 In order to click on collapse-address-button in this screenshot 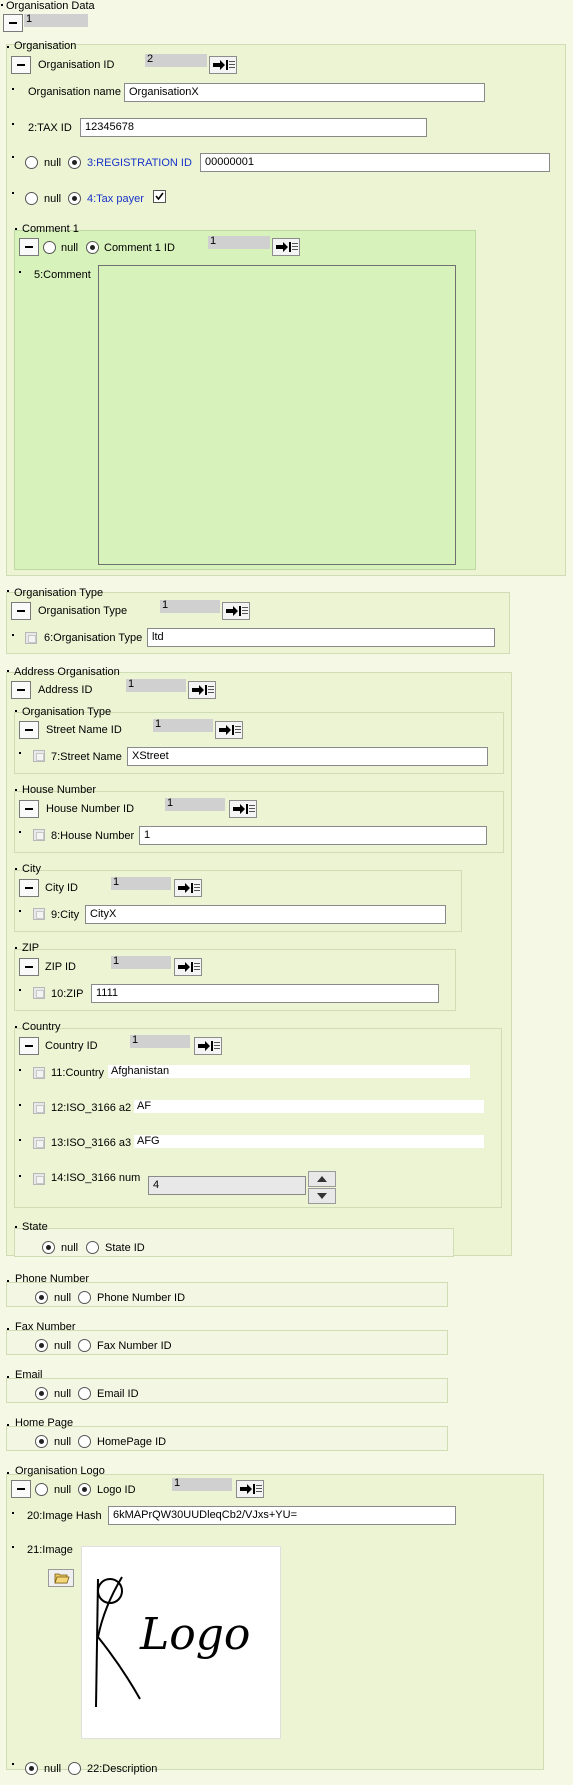, I will do `click(21, 690)`.